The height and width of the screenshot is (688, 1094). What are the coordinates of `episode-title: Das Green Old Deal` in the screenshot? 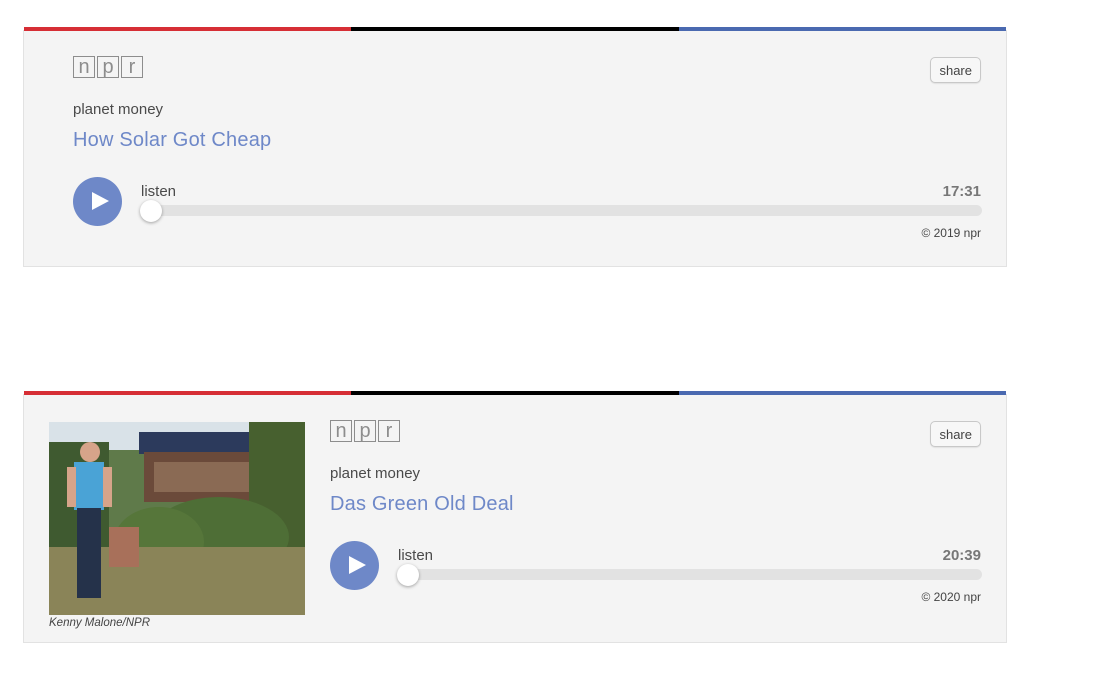 It's located at (422, 504).